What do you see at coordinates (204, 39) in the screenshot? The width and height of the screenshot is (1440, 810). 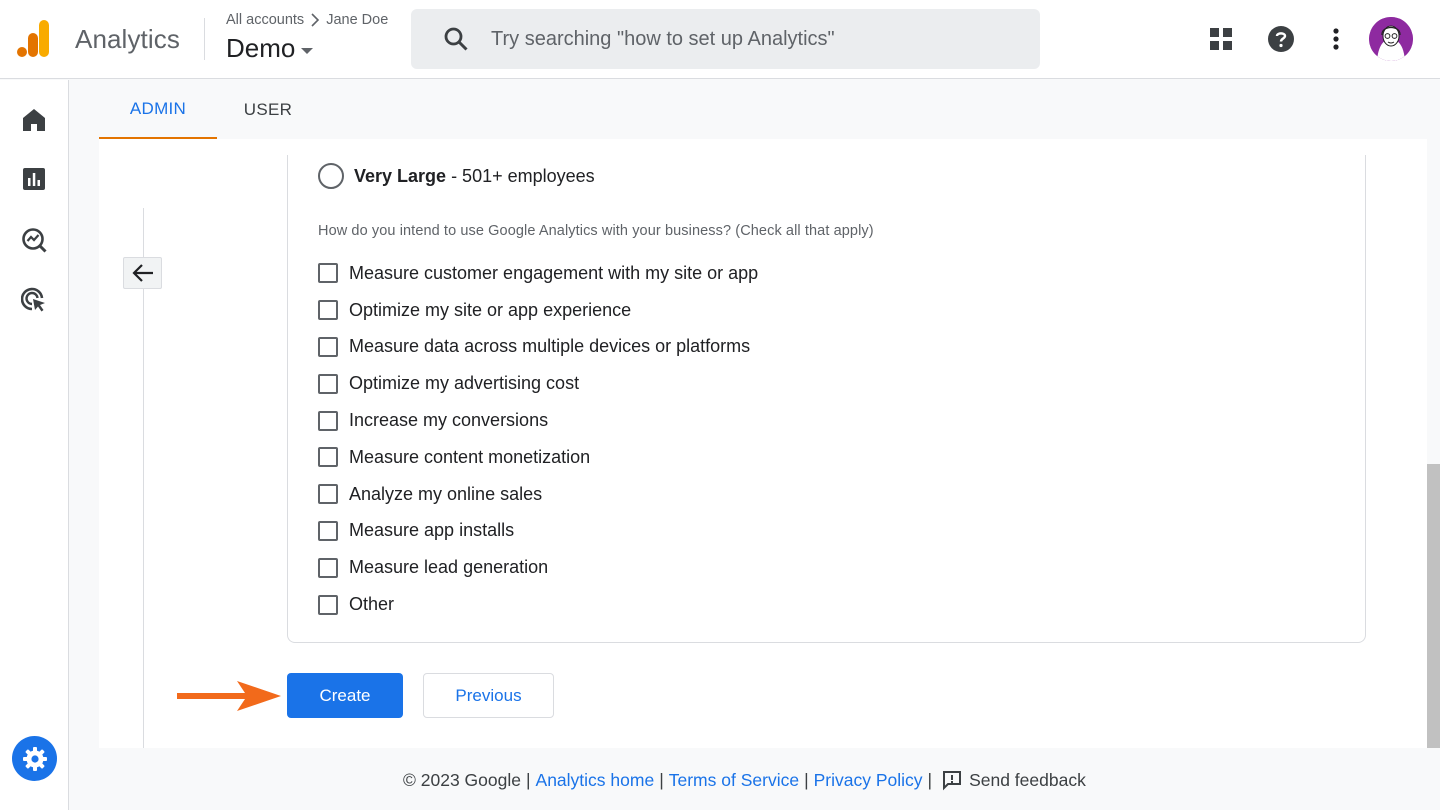 I see `header-divider` at bounding box center [204, 39].